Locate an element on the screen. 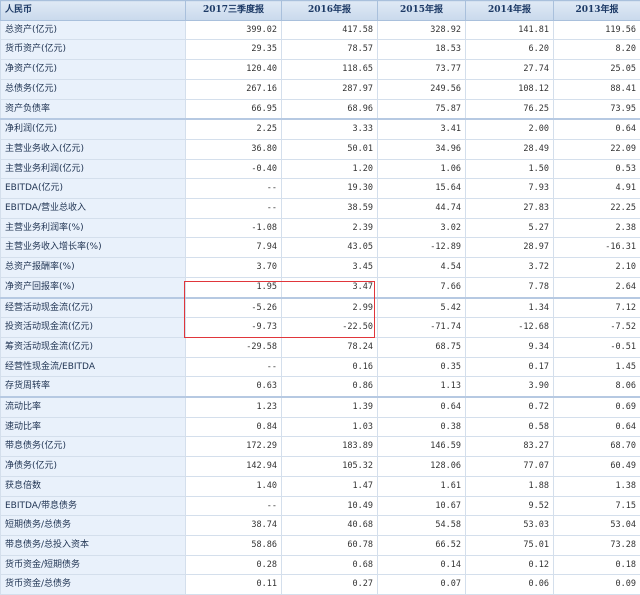 The image size is (640, 595). row-label: 主营业务利润(亿元) is located at coordinates (93, 169).